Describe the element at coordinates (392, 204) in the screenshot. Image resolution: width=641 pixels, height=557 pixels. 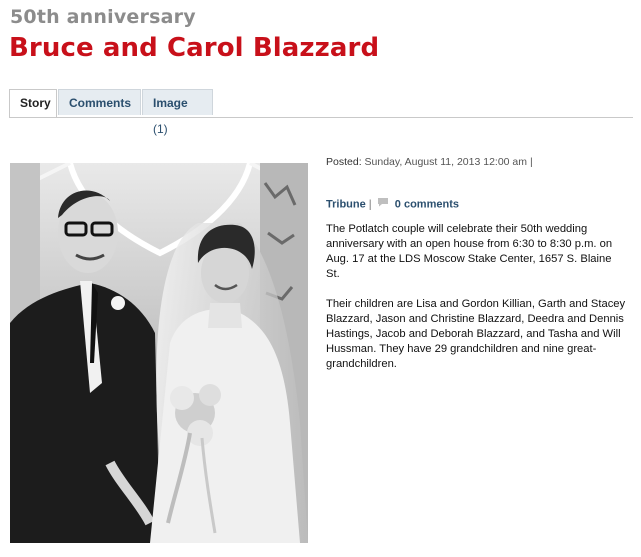
I see `article-meta: Tribune | 0 comments` at that location.